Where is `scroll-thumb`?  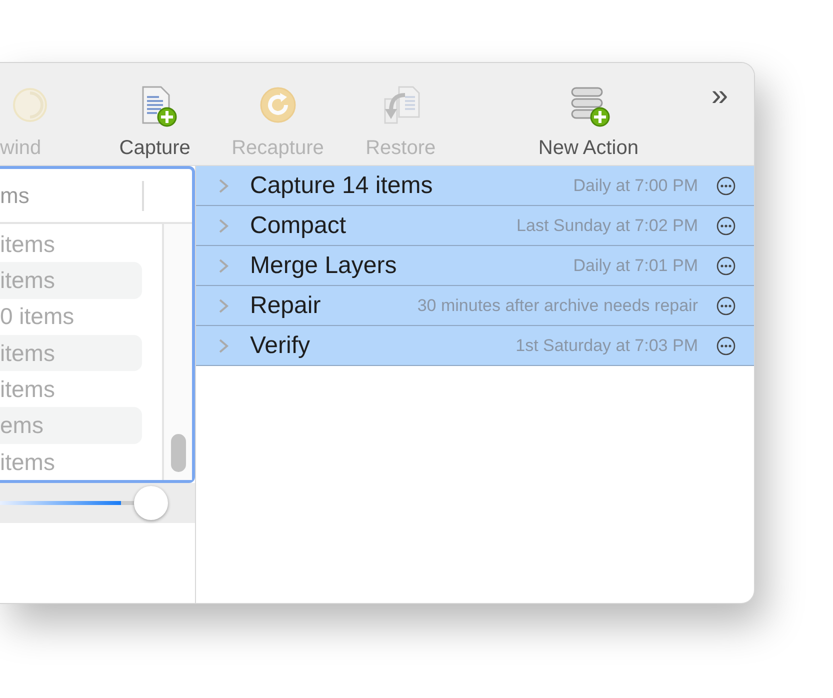
scroll-thumb is located at coordinates (178, 453).